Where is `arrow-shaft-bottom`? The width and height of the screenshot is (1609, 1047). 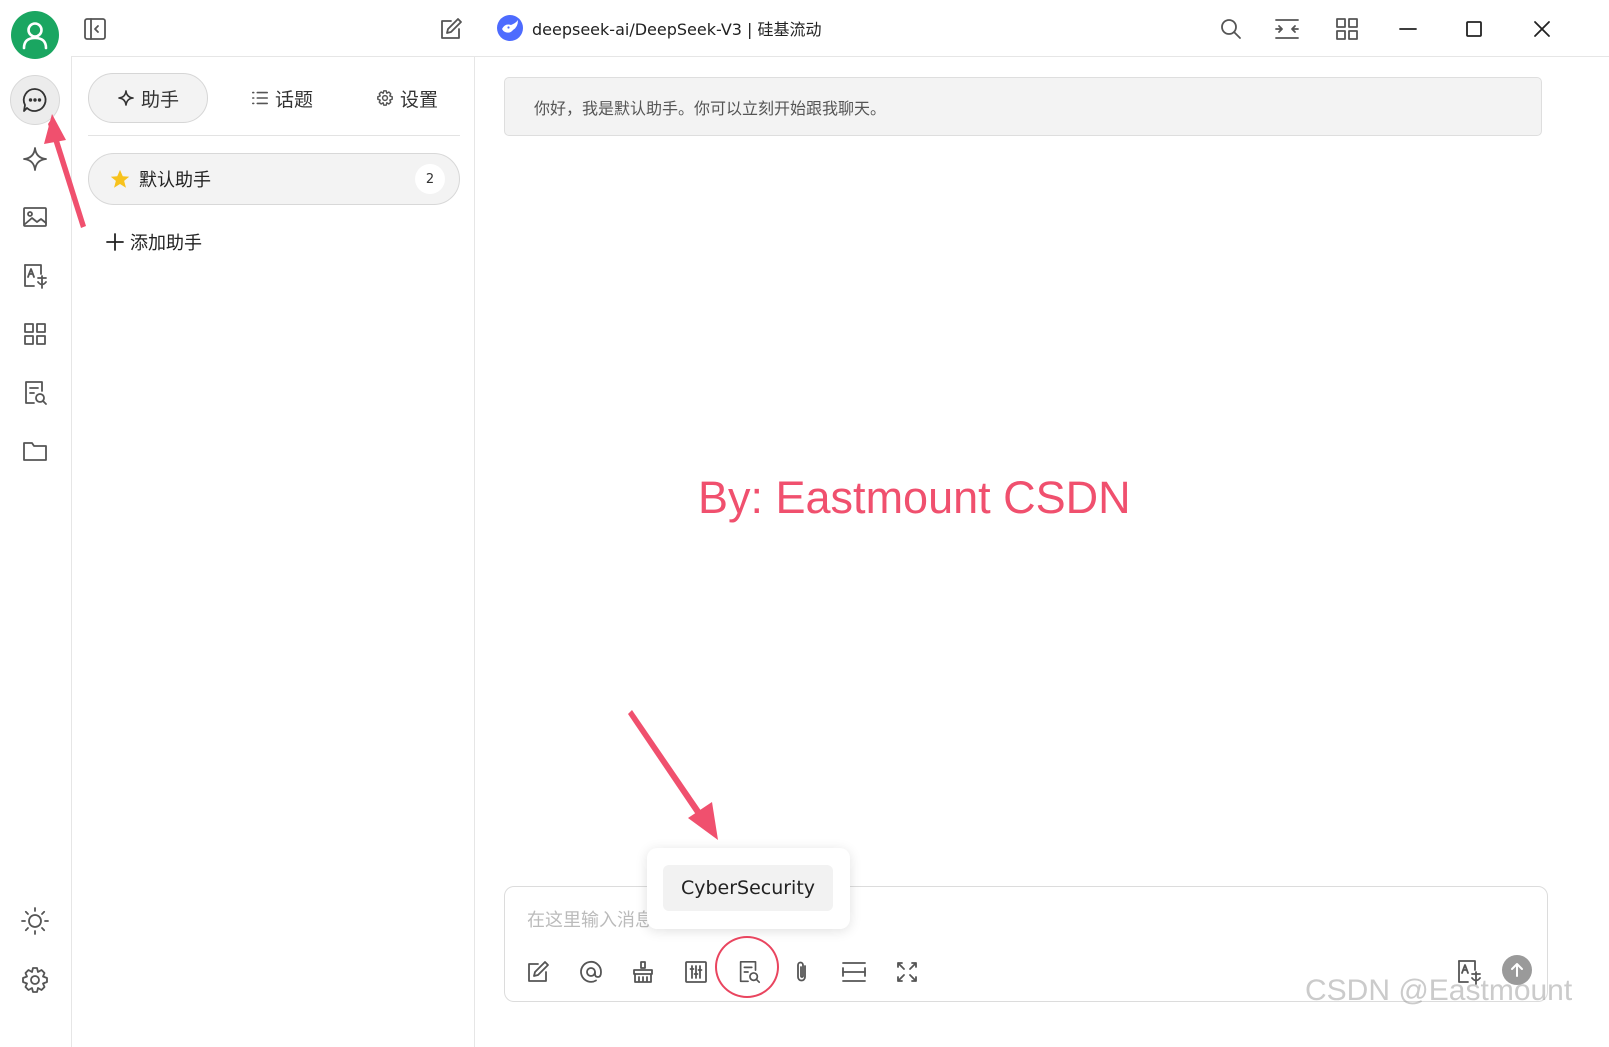
arrow-shaft-bottom is located at coordinates (667, 766).